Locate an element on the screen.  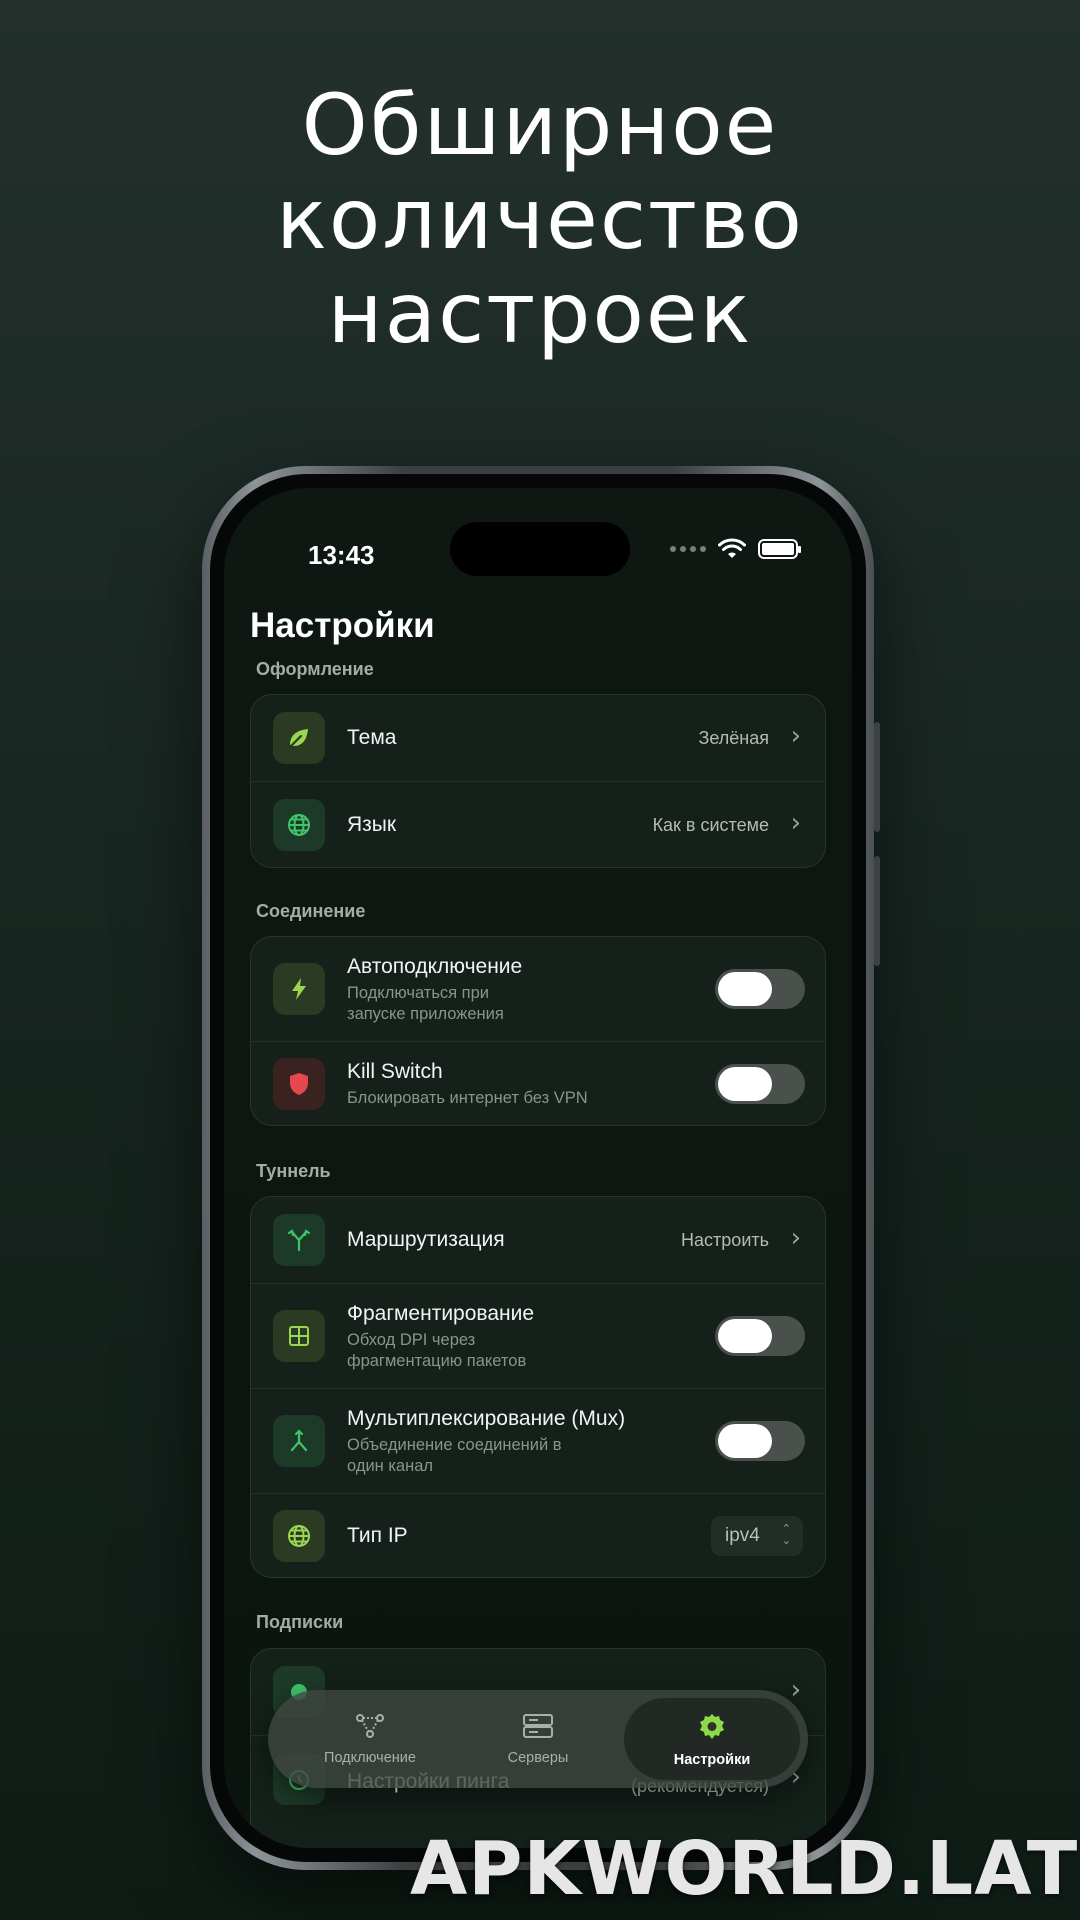
row-autoconnect-title: Автоподключение is located at coordinates (435, 966).